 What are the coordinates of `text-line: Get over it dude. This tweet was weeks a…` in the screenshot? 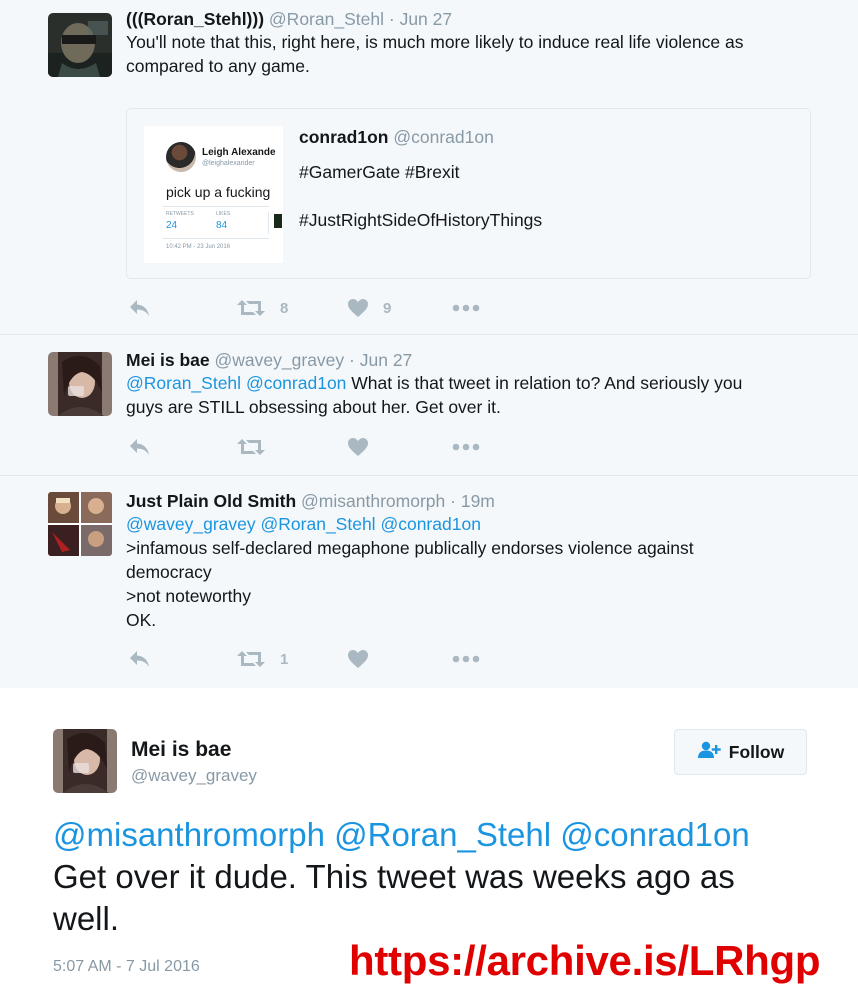 It's located at (401, 877).